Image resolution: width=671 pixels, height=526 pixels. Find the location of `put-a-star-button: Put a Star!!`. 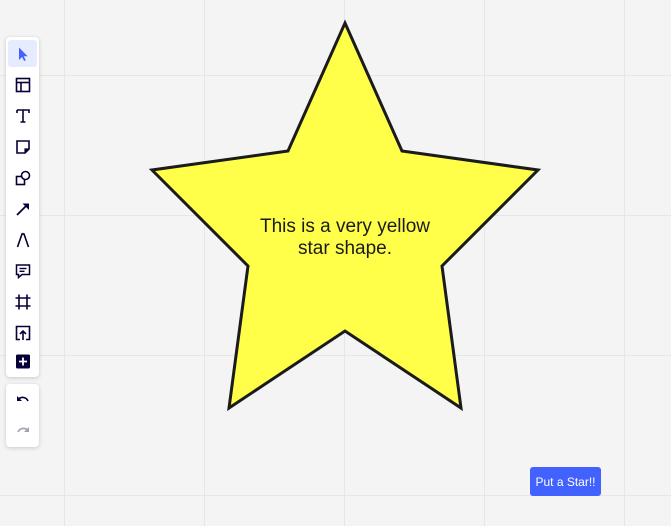

put-a-star-button: Put a Star!! is located at coordinates (565, 481).